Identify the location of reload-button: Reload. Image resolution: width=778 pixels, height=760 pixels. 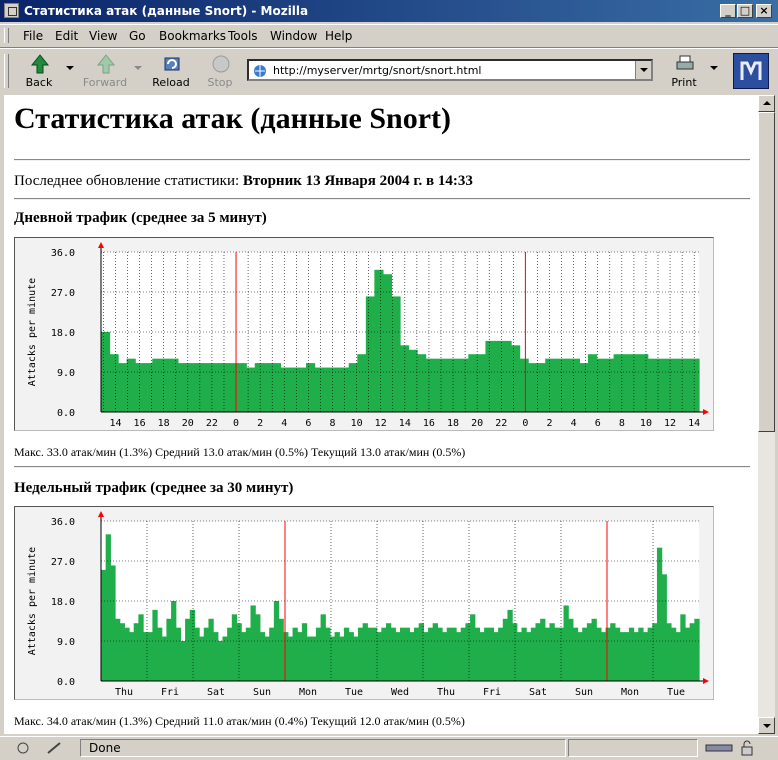
(171, 71).